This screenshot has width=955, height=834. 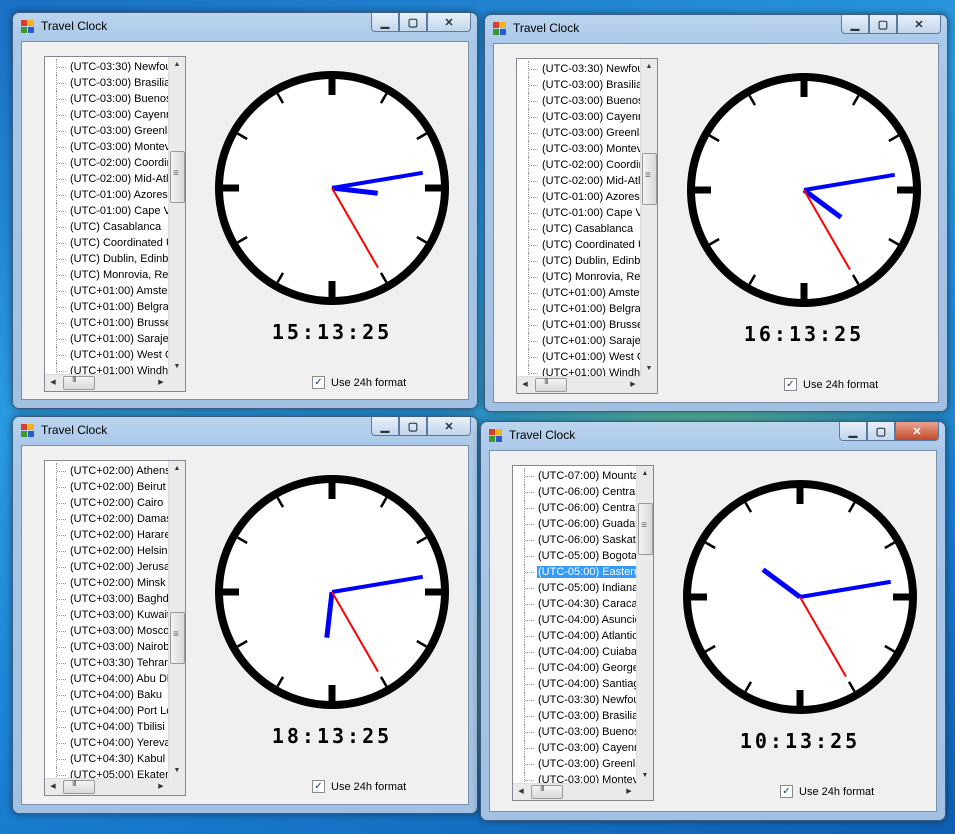 What do you see at coordinates (107, 647) in the screenshot?
I see `timezone-item: (UTC+03:00) Nairobi` at bounding box center [107, 647].